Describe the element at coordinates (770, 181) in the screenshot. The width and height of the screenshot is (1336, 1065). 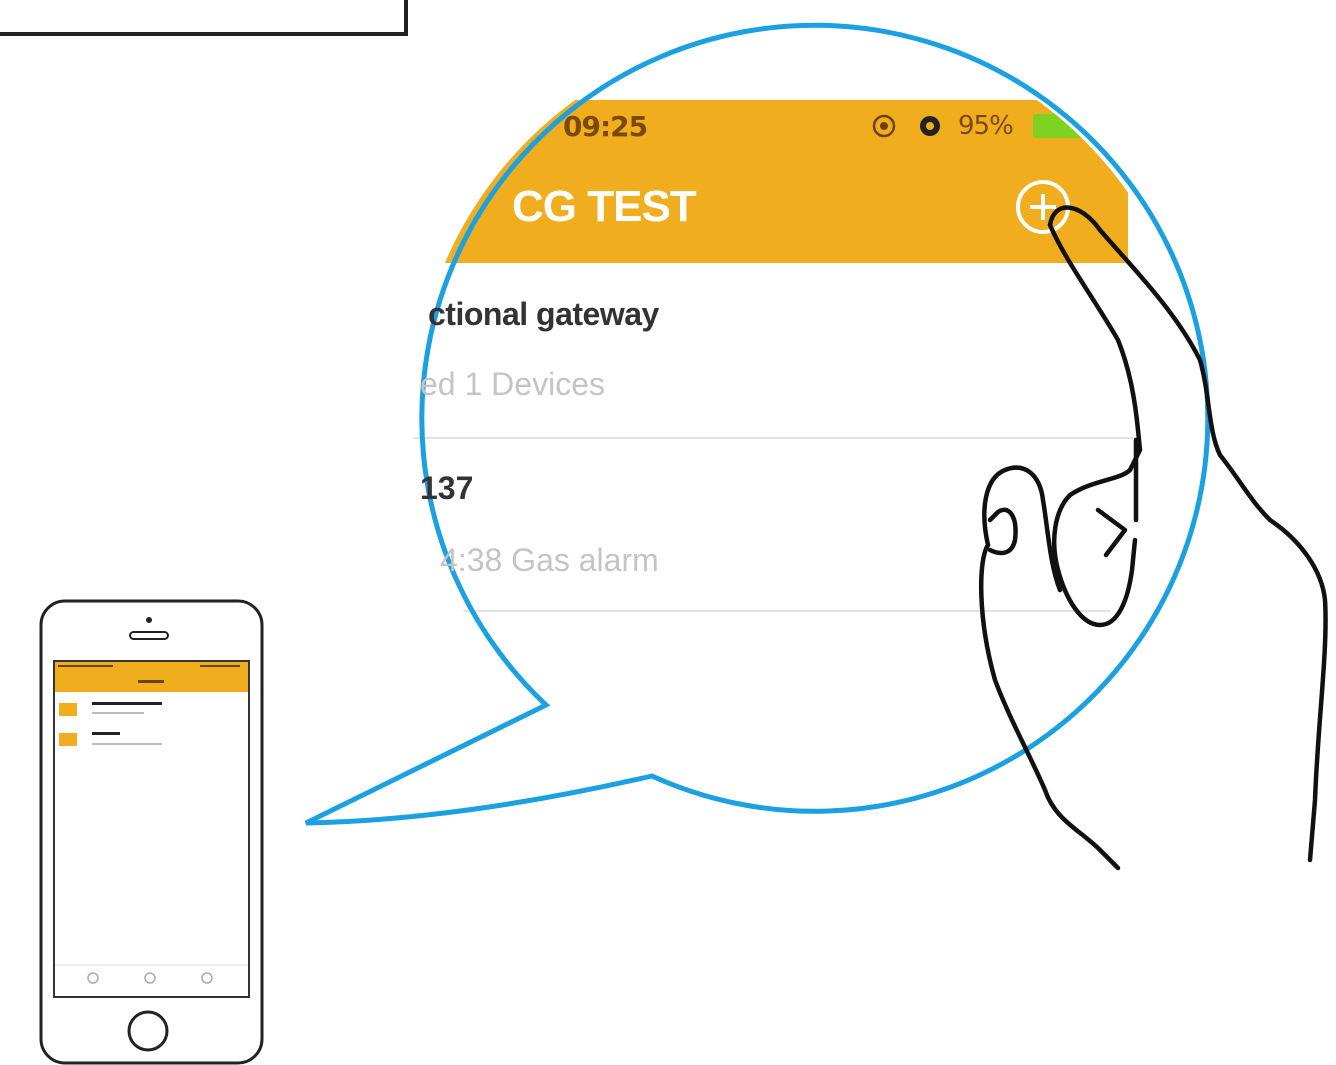
I see `app-header-bar` at that location.